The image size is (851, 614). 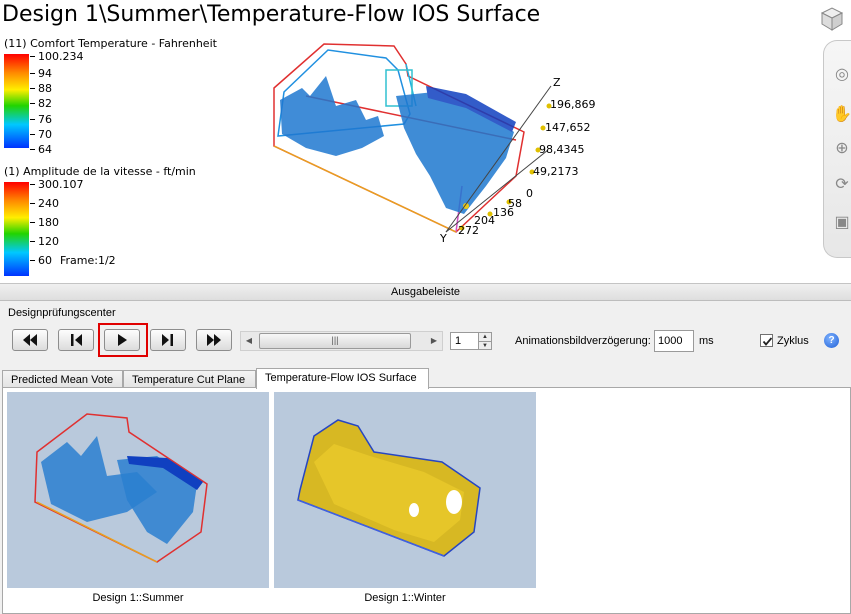 I want to click on frame-spinner: 1 ▲ ▼, so click(x=471, y=341).